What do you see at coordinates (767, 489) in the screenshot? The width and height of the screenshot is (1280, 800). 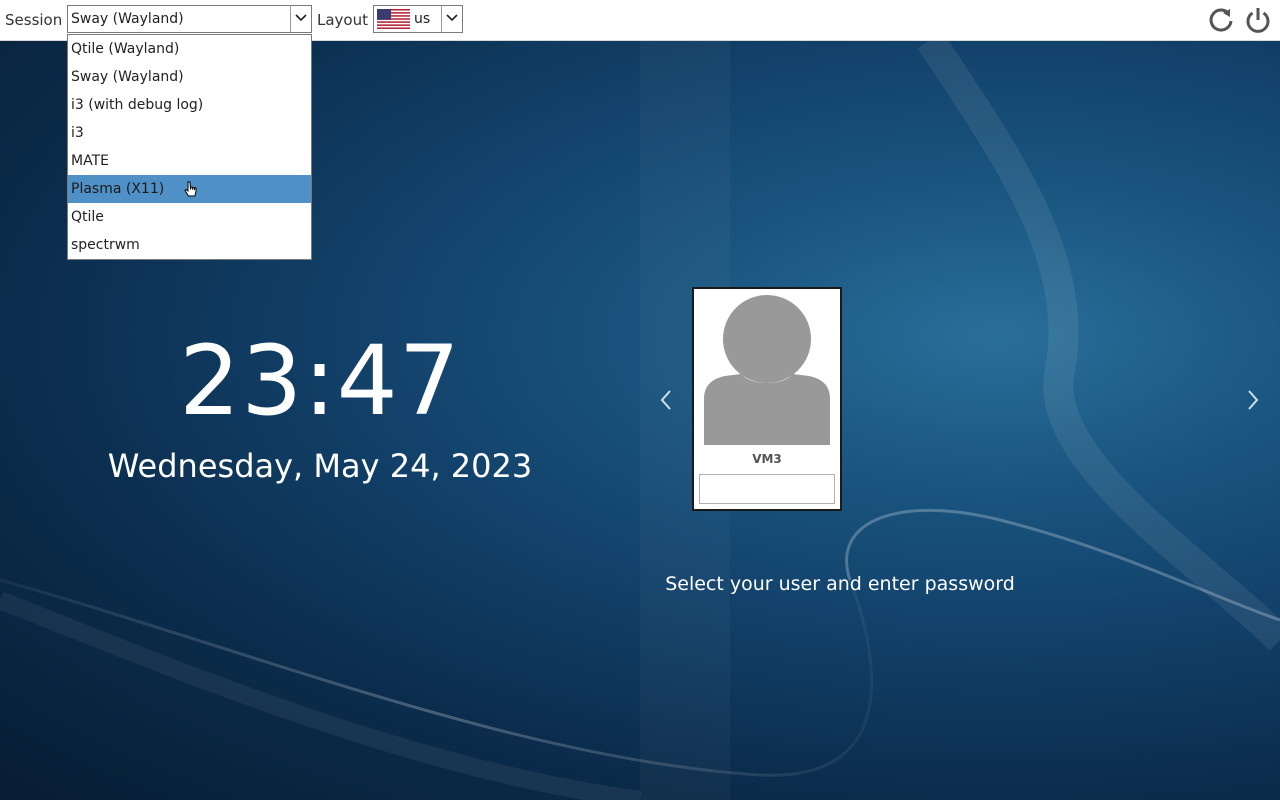 I see `password-field` at bounding box center [767, 489].